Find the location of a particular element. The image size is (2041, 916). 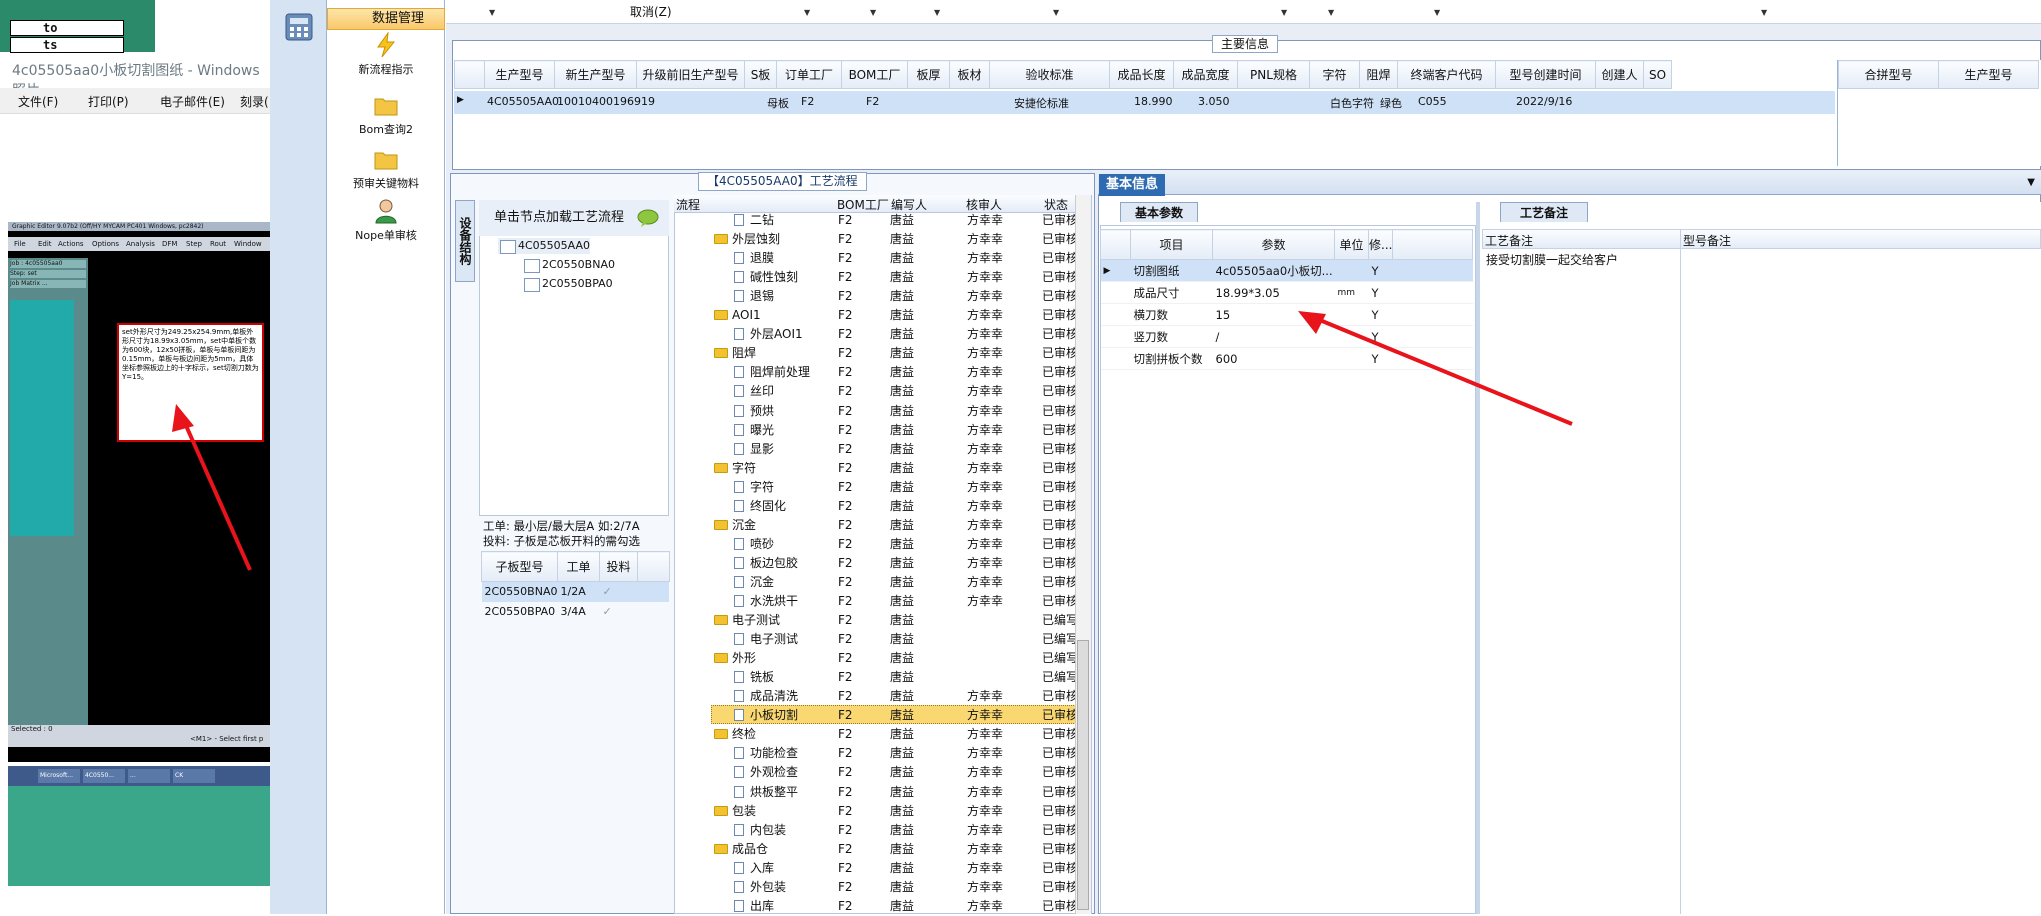

flow-row: 阻焊前处理 F2 唐益 方幸幸 已审核 is located at coordinates (878, 372).